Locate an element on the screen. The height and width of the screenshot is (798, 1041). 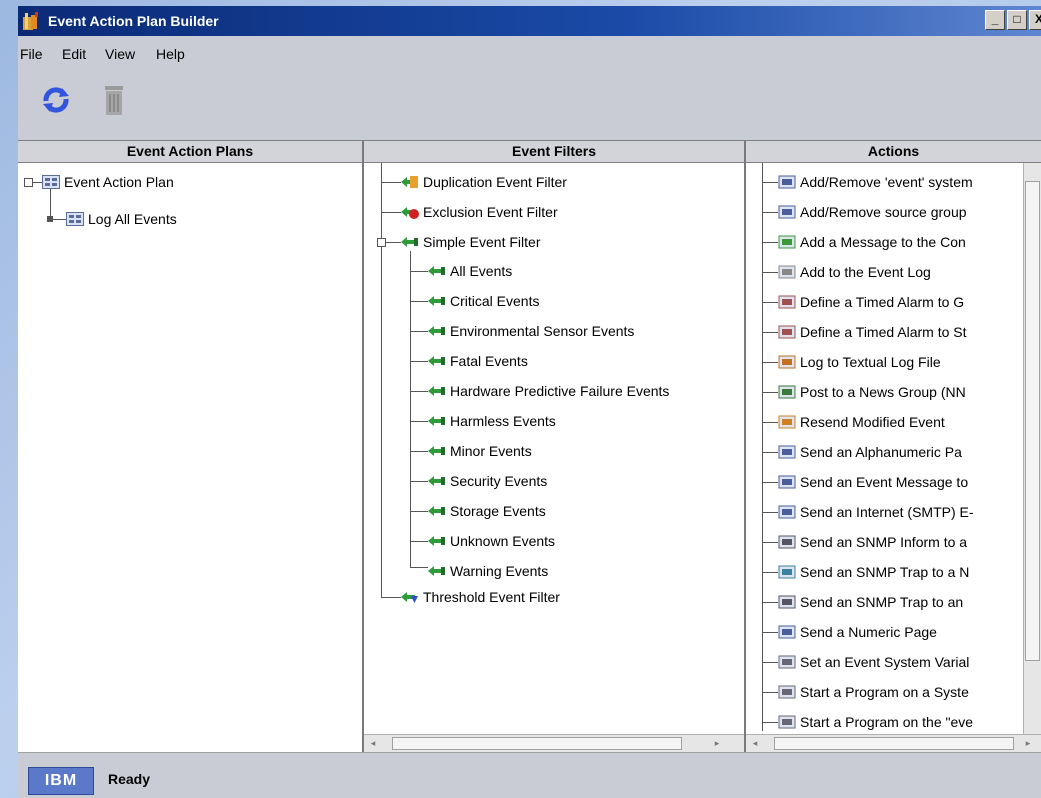
action-item: Add/Remove 'event' system is located at coordinates (875, 182).